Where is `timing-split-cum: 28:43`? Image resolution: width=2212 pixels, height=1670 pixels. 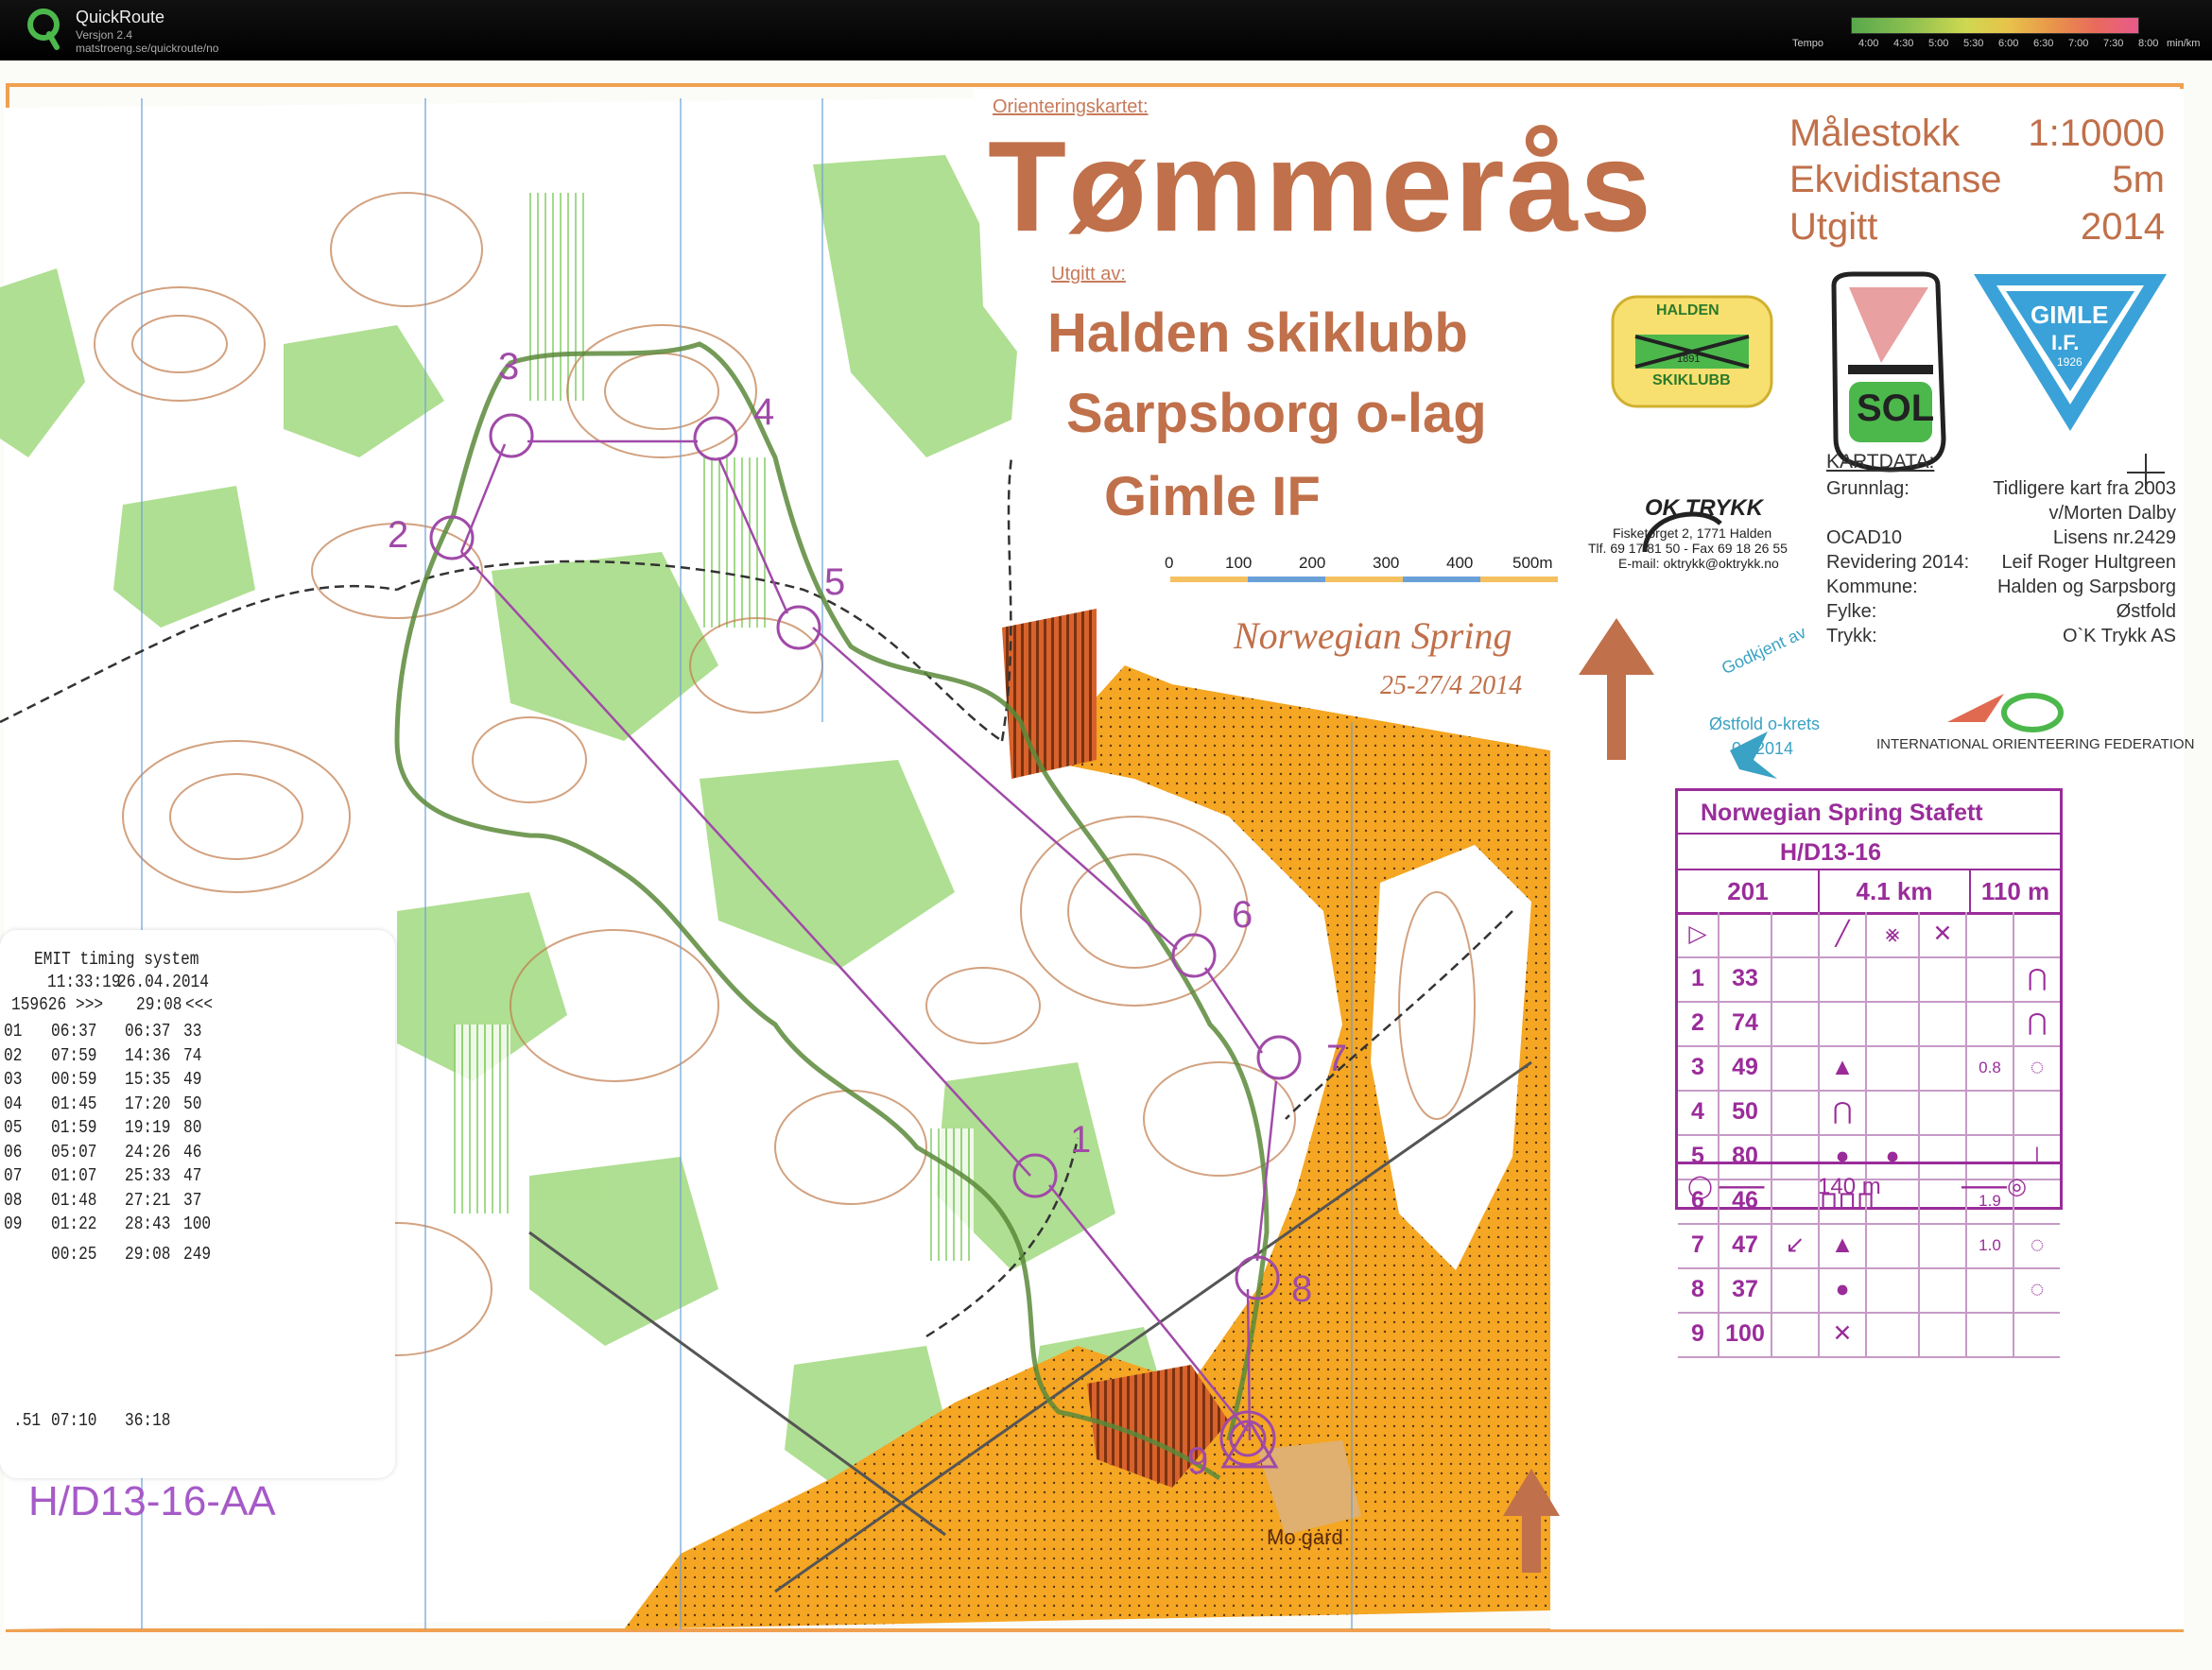
timing-split-cum: 28:43 is located at coordinates (148, 1224).